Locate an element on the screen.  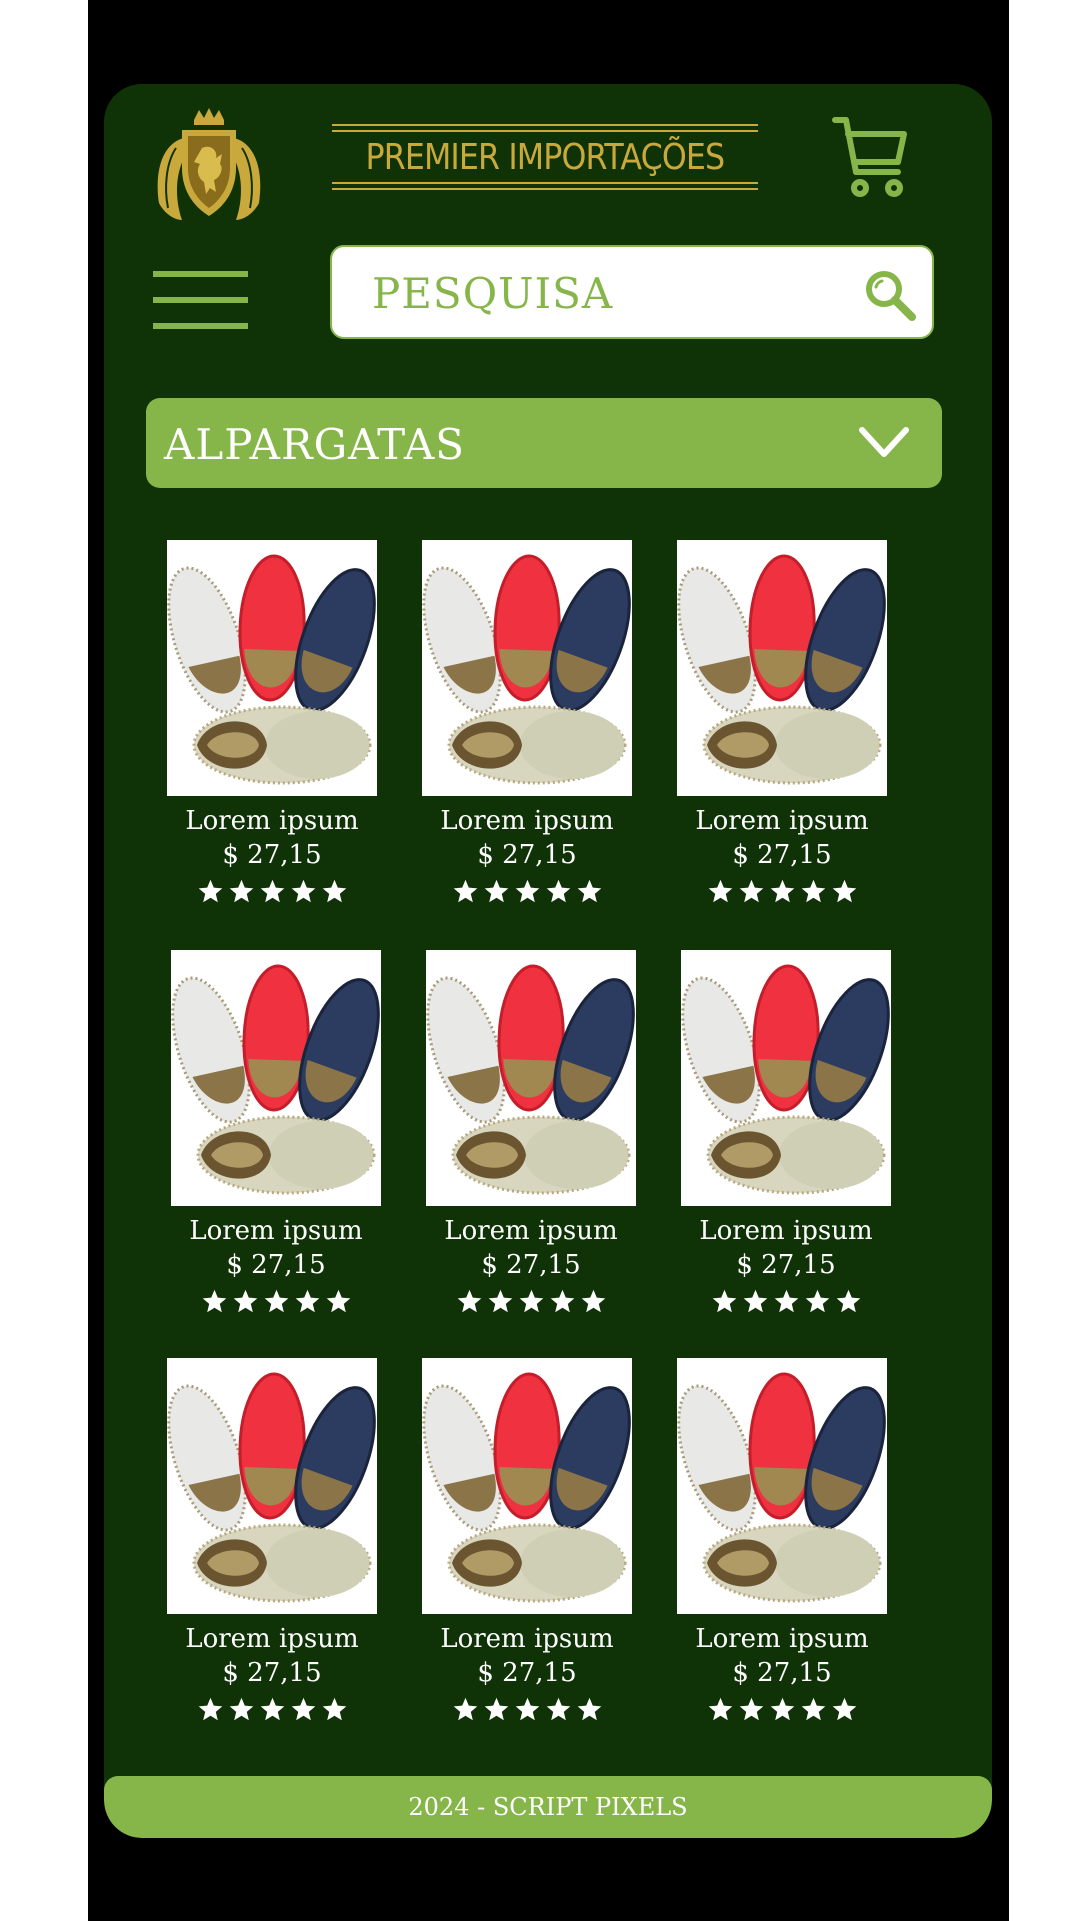
category-label: ALPARGATAS is located at coordinates (314, 444).